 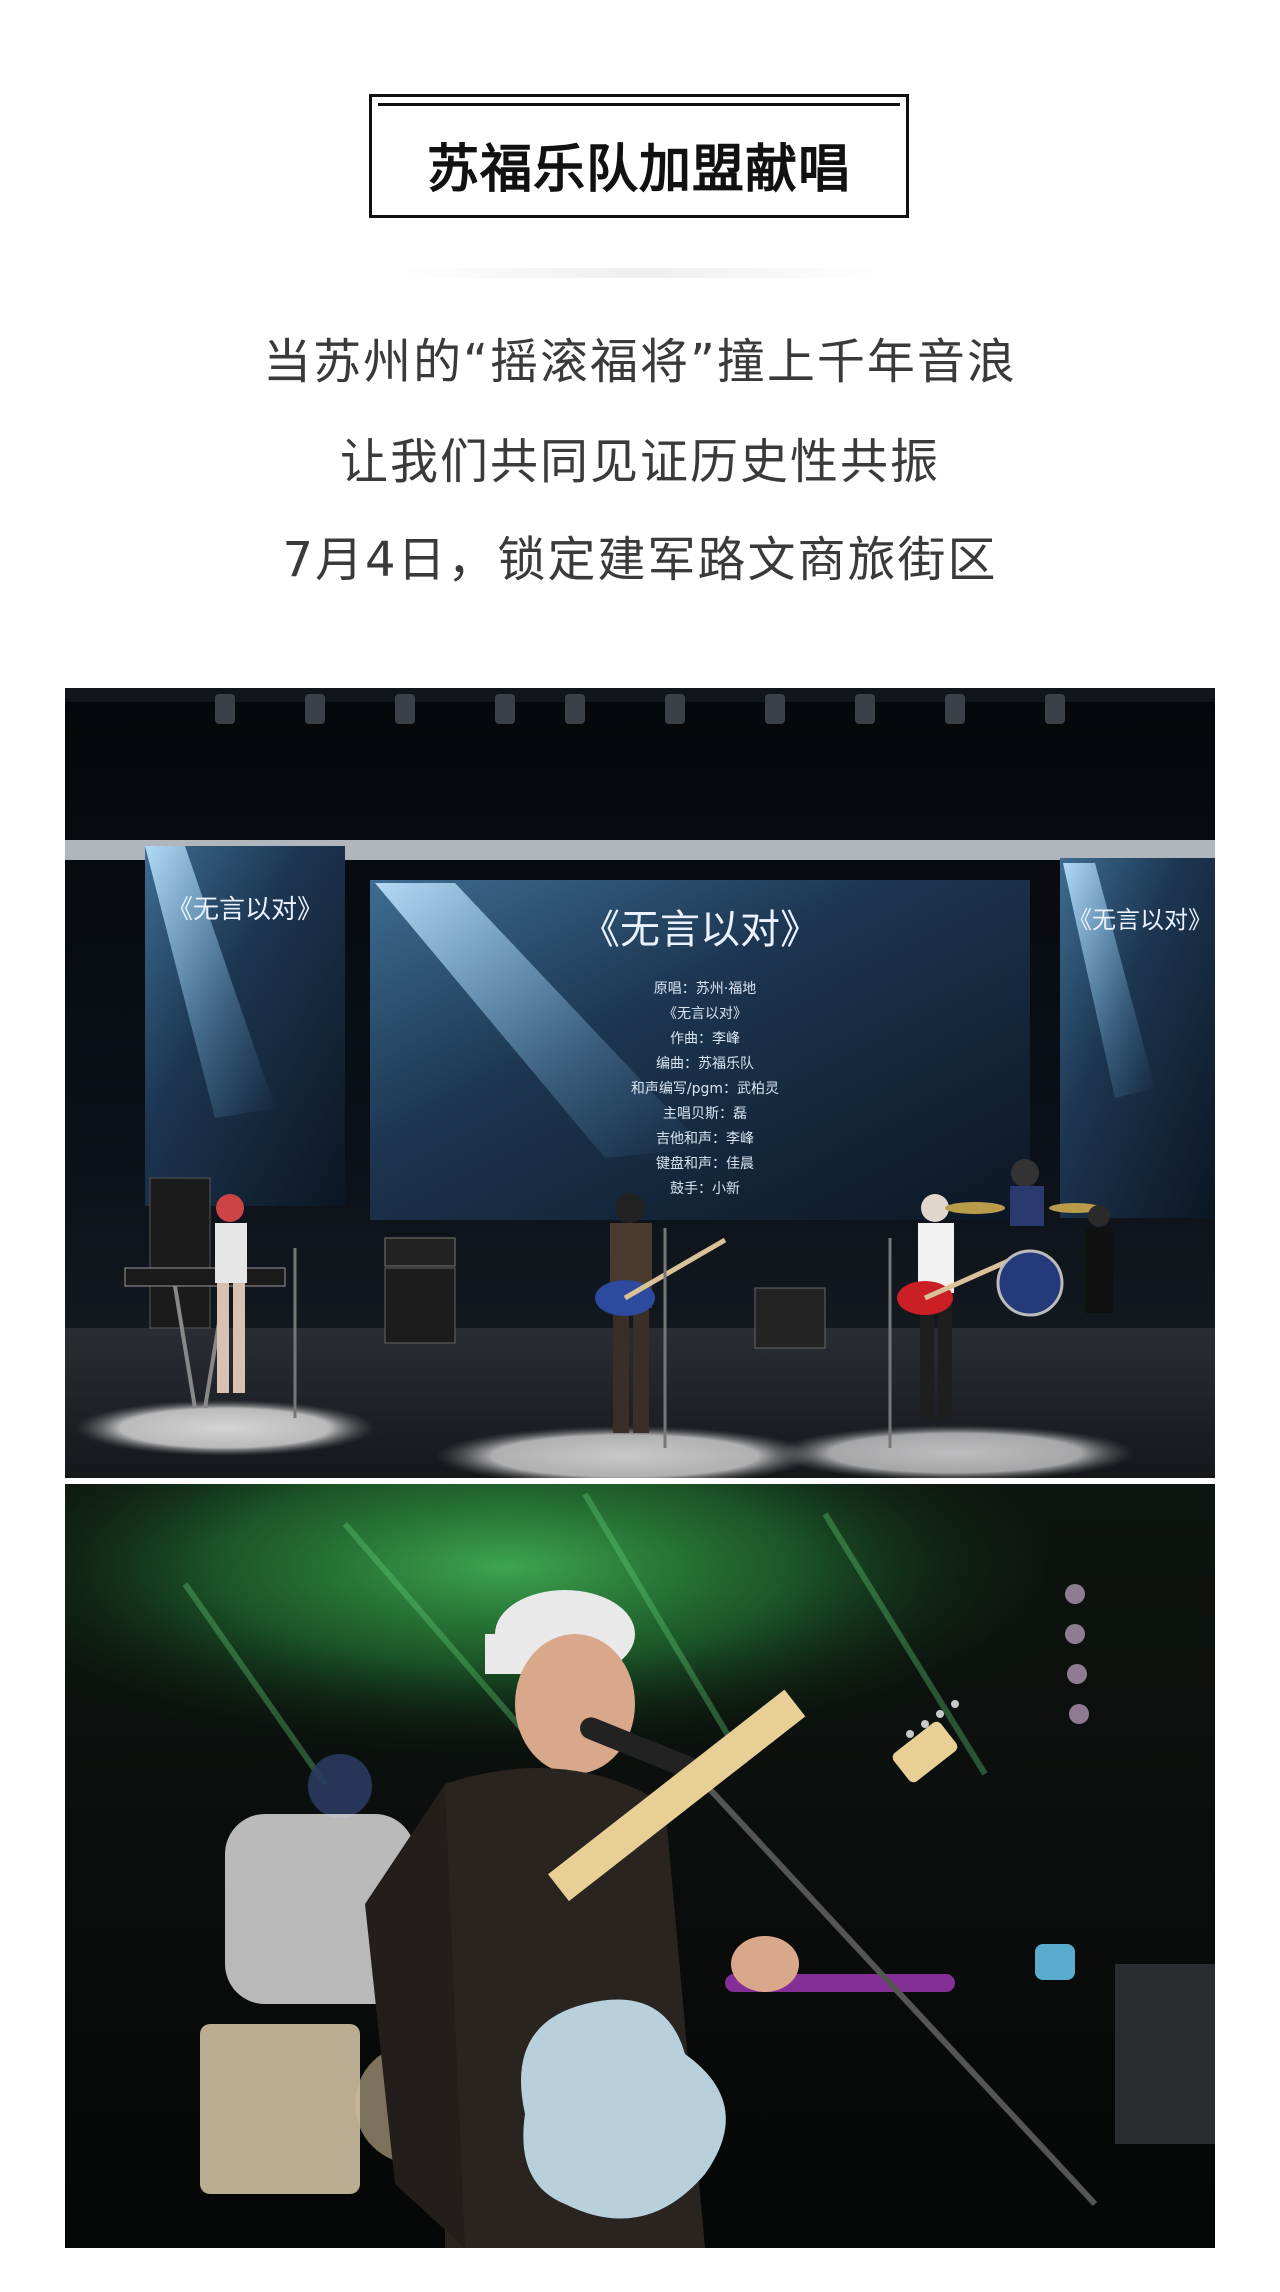 I want to click on intro-line-1: 当苏州的“摇滚福将”撞上千年音浪, so click(x=640, y=362).